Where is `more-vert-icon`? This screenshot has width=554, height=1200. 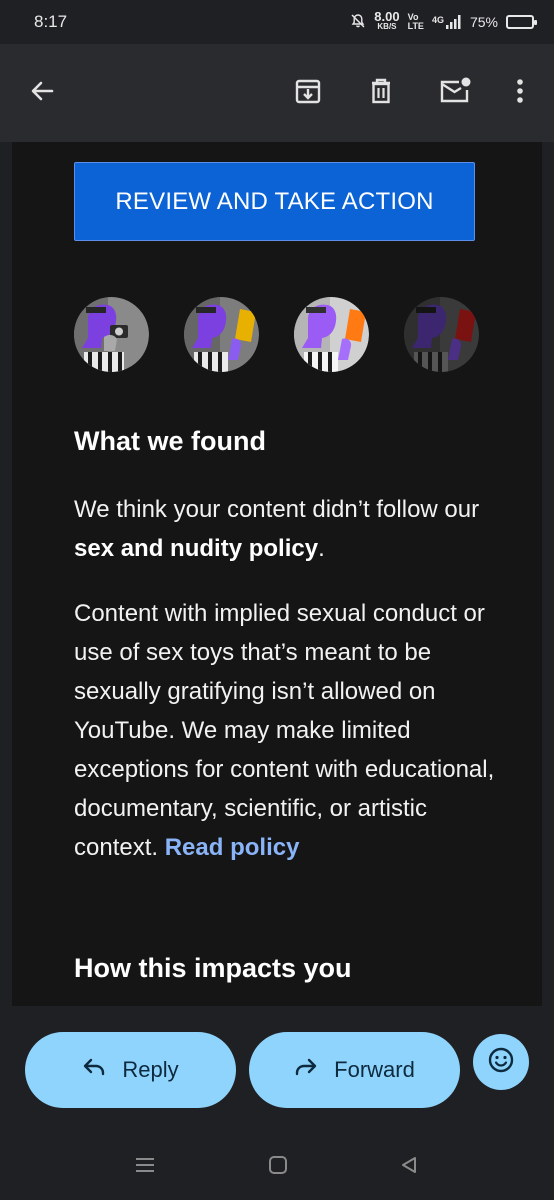
more-vert-icon is located at coordinates (520, 93).